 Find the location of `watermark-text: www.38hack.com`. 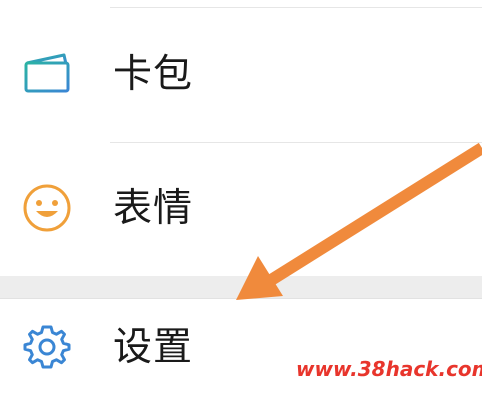

watermark-text: www.38hack.com is located at coordinates (389, 369).